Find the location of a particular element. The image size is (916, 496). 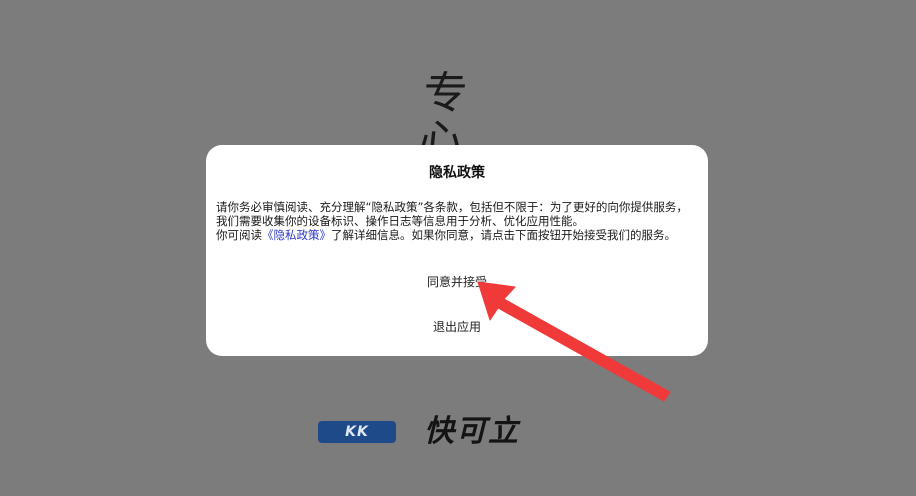

exit-app-button: 退出应用 is located at coordinates (457, 327).